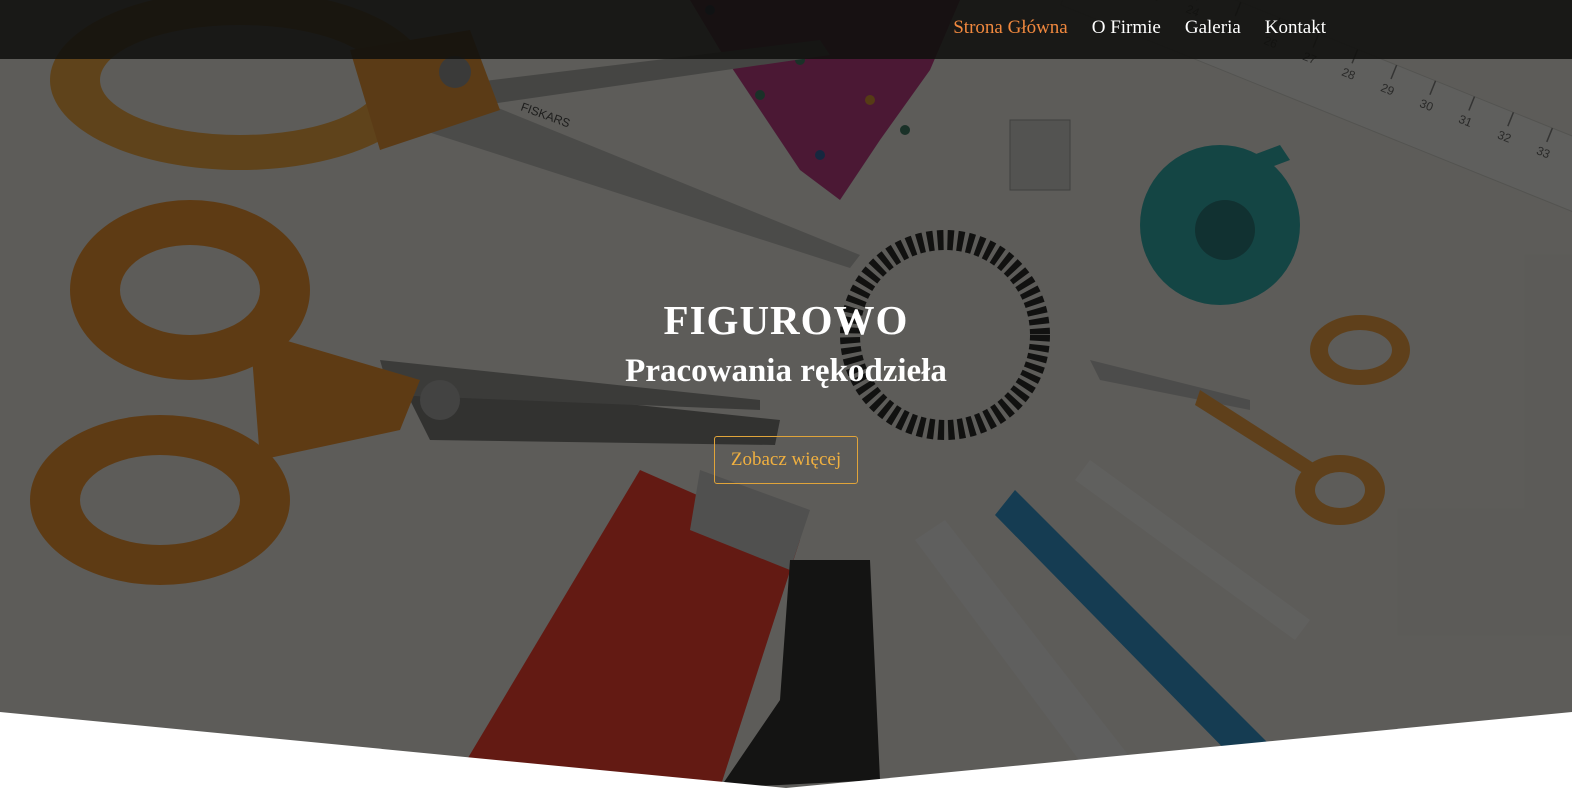 This screenshot has width=1572, height=788. What do you see at coordinates (786, 320) in the screenshot?
I see `hero-title: FIGUROWO` at bounding box center [786, 320].